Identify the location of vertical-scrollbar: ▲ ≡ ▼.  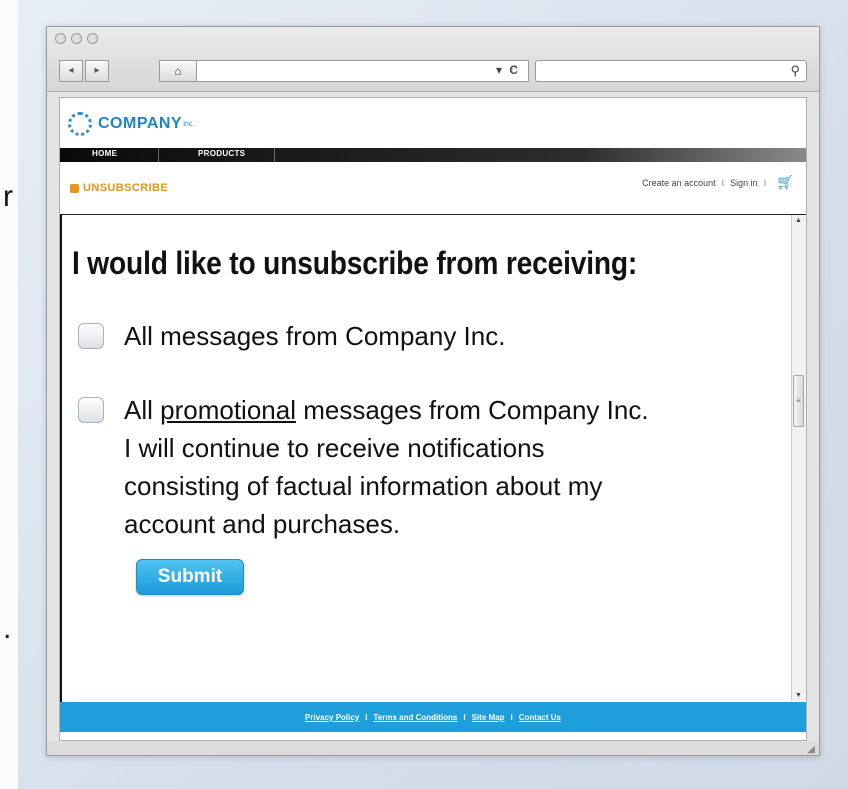
(798, 458).